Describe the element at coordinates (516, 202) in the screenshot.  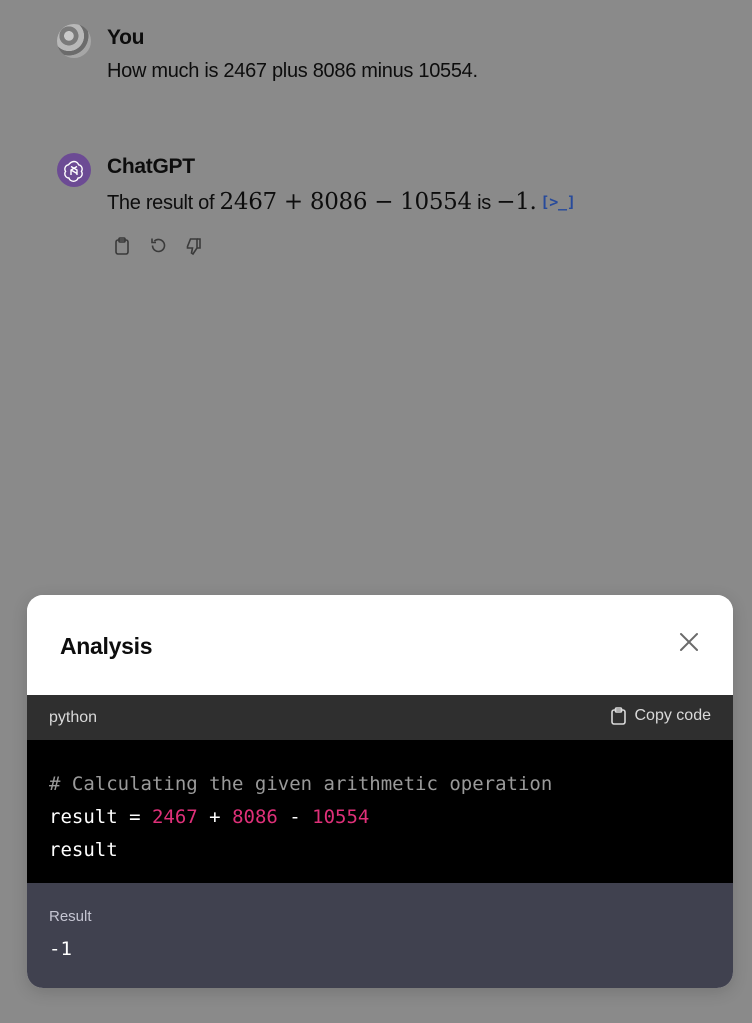
I see `math-result: −1.` at that location.